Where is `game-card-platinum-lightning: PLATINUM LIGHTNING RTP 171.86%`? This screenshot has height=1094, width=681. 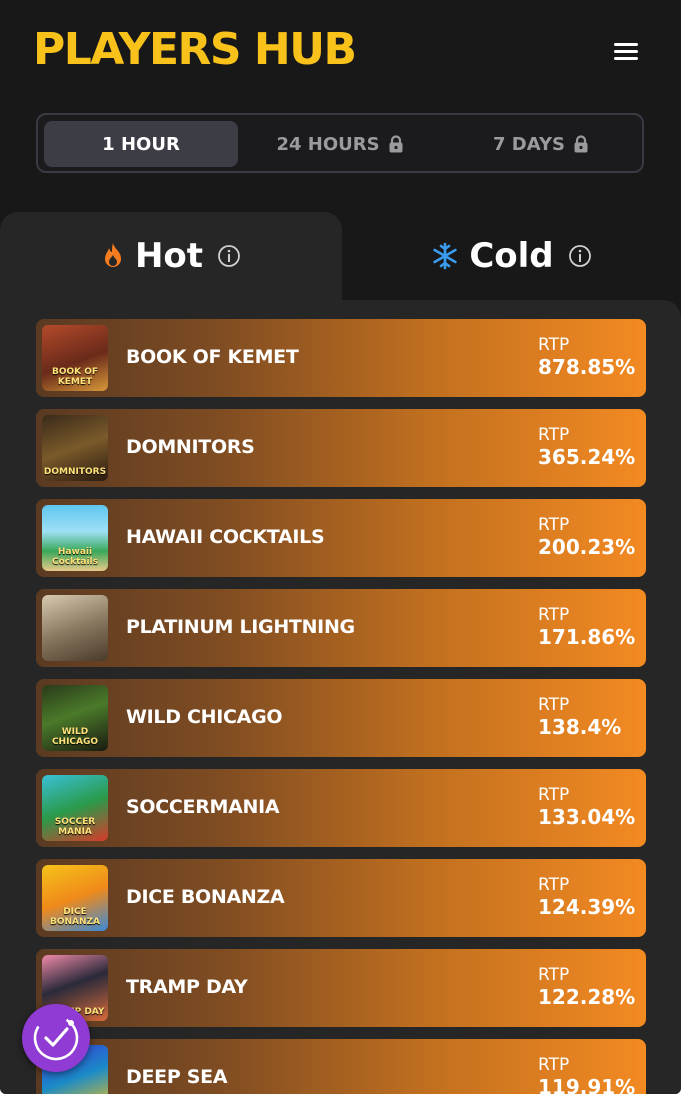
game-card-platinum-lightning: PLATINUM LIGHTNING RTP 171.86% is located at coordinates (341, 628).